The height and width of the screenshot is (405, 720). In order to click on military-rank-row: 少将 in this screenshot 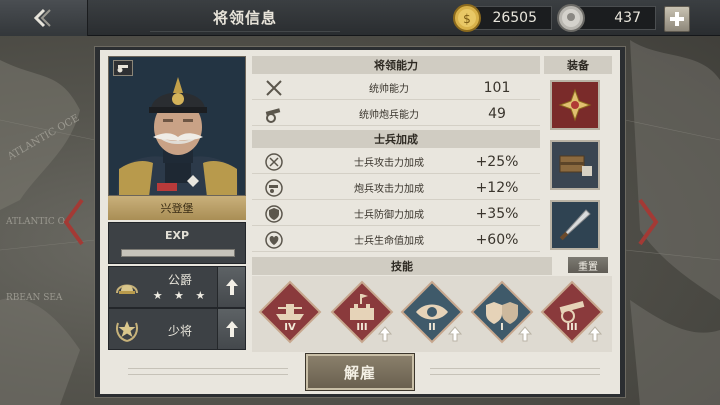, I will do `click(177, 329)`.